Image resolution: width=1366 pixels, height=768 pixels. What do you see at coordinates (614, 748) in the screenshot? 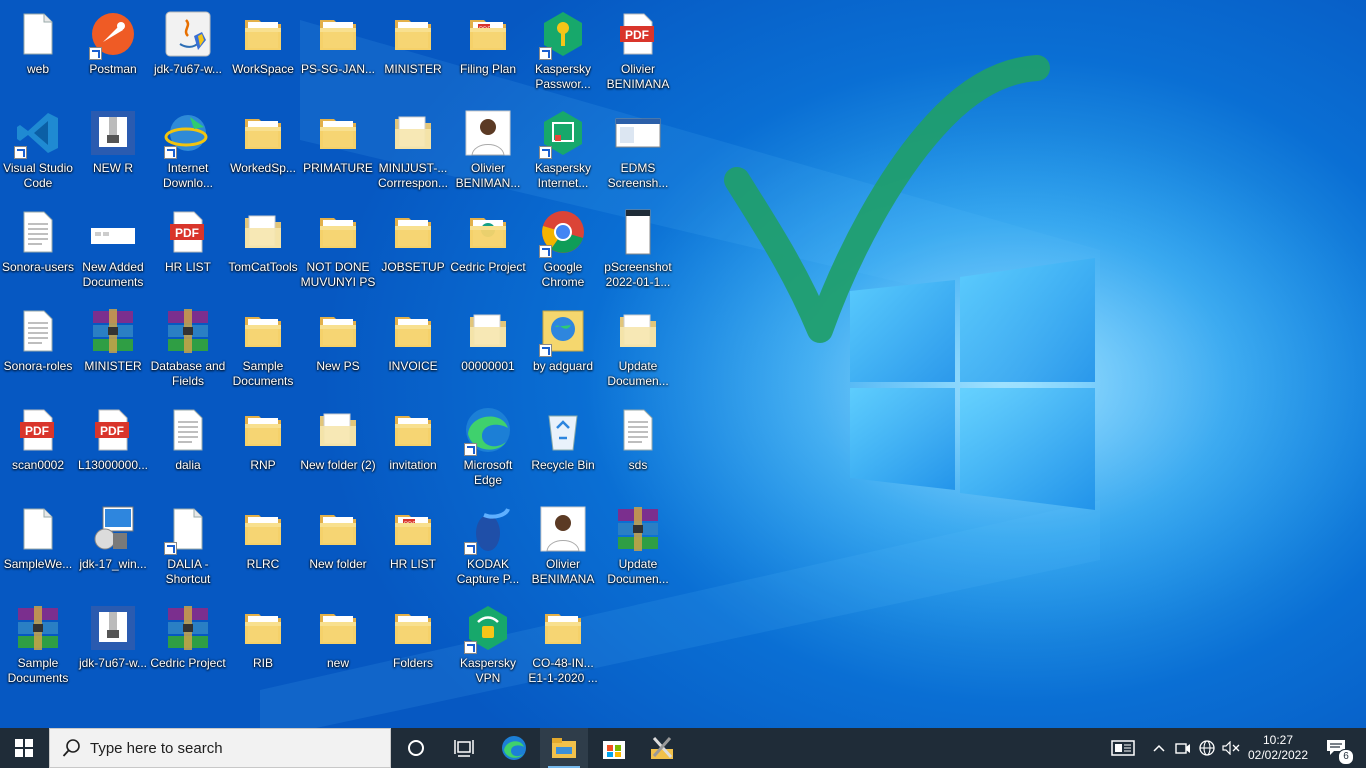
I see `taskbar-store-button` at bounding box center [614, 748].